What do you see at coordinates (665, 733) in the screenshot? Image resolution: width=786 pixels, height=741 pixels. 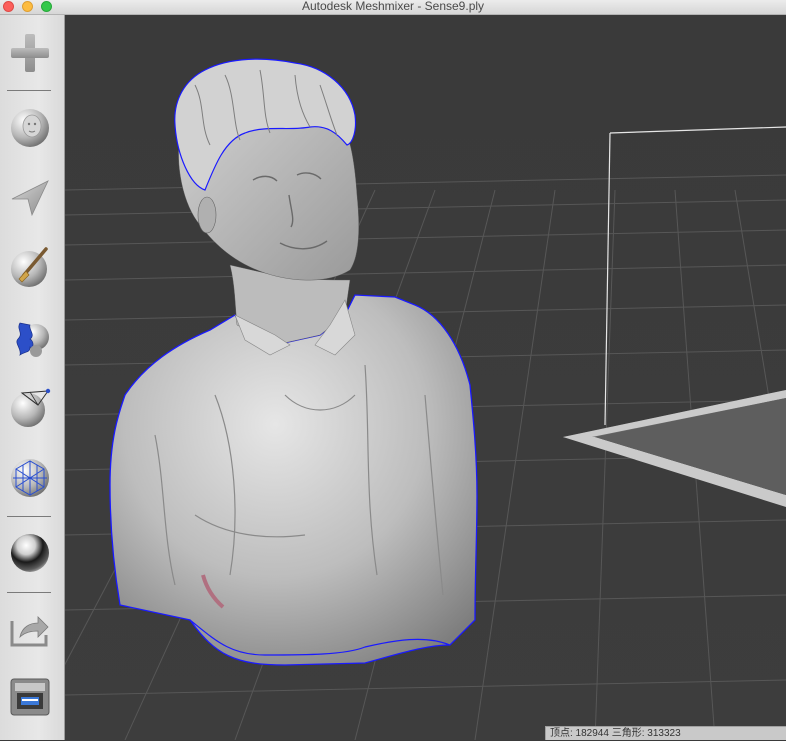 I see `mesh-stats-statusbar: 顶点: 182944 三角形: 313323` at bounding box center [665, 733].